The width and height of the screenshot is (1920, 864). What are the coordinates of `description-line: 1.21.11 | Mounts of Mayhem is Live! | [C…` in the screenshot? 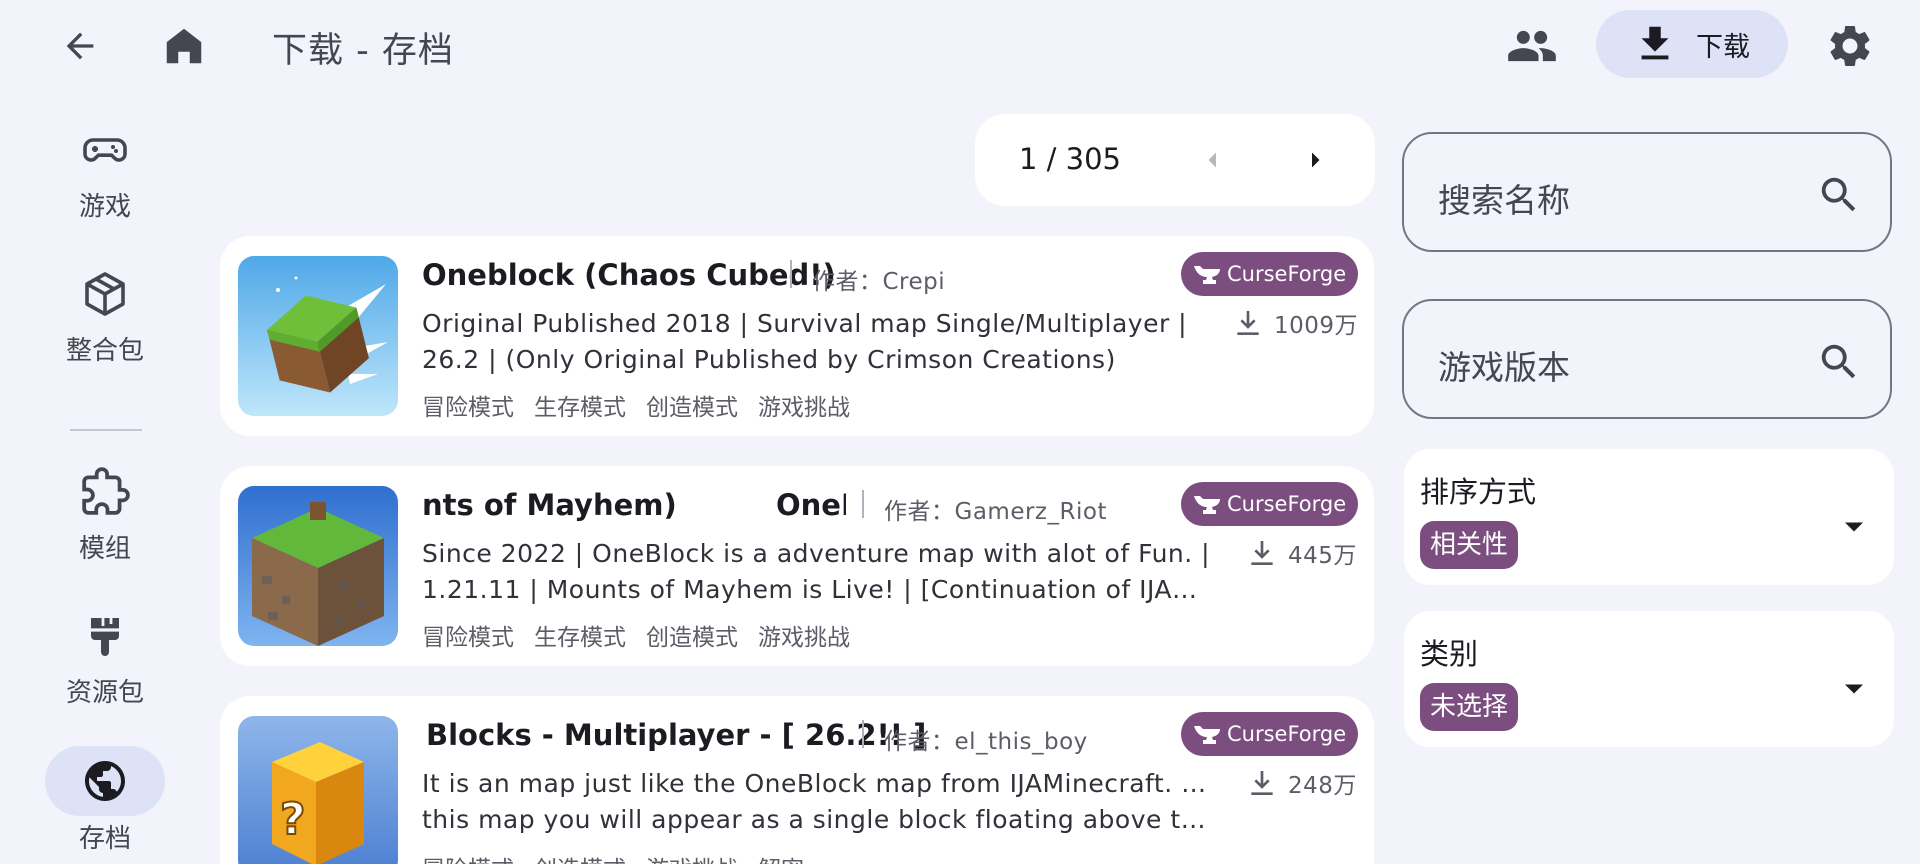 It's located at (817, 589).